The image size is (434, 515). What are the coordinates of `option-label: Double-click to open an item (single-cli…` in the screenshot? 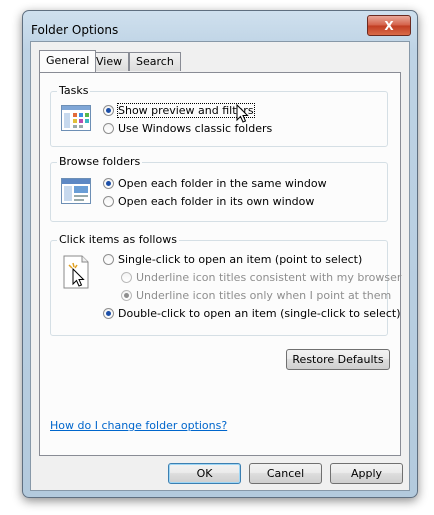 It's located at (259, 313).